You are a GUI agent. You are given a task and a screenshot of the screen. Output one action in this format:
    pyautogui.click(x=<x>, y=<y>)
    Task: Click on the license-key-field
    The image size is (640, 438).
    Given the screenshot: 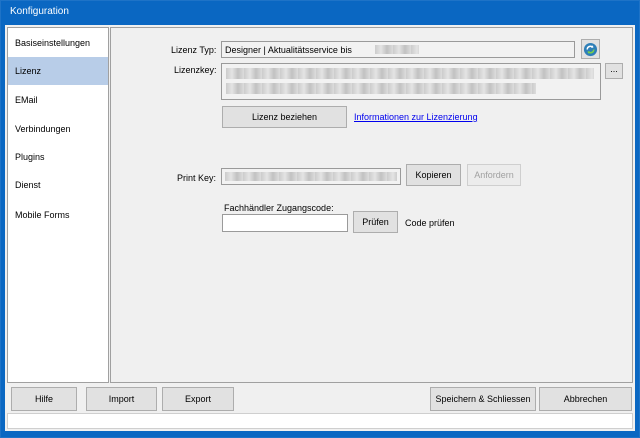 What is the action you would take?
    pyautogui.click(x=411, y=81)
    